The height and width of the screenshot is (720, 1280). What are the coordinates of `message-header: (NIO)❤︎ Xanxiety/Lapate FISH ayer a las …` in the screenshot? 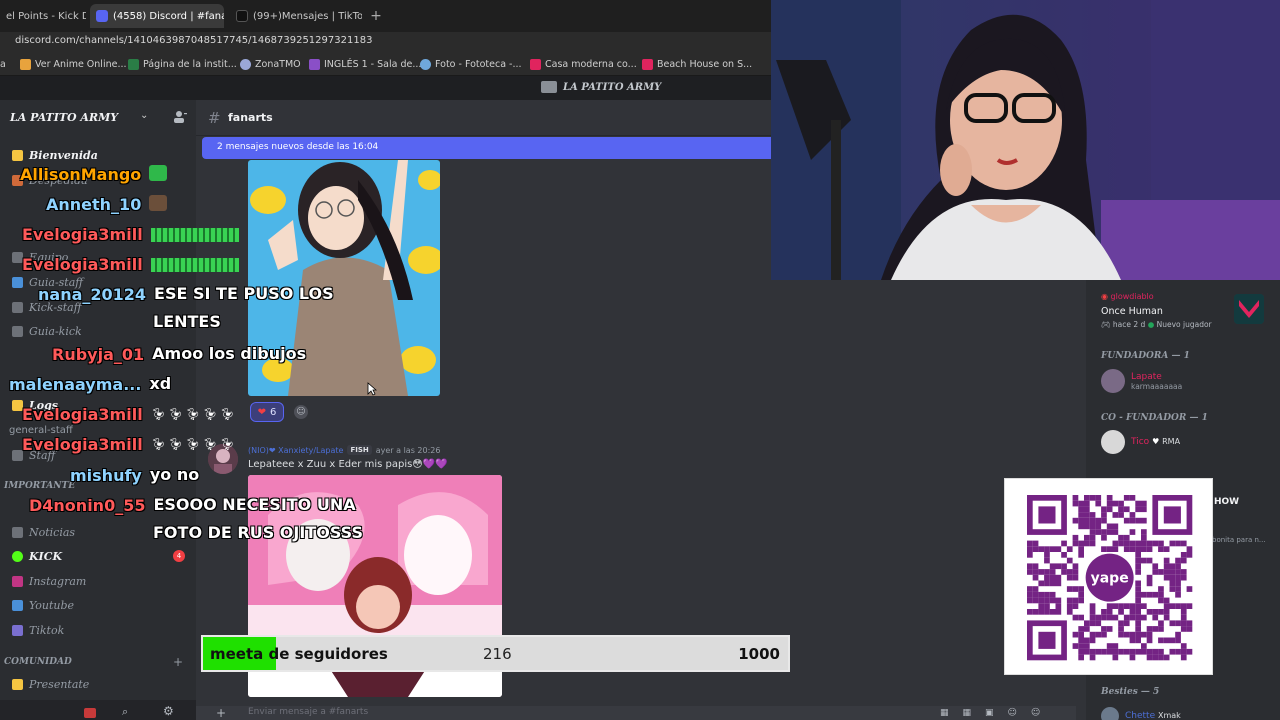 It's located at (344, 450).